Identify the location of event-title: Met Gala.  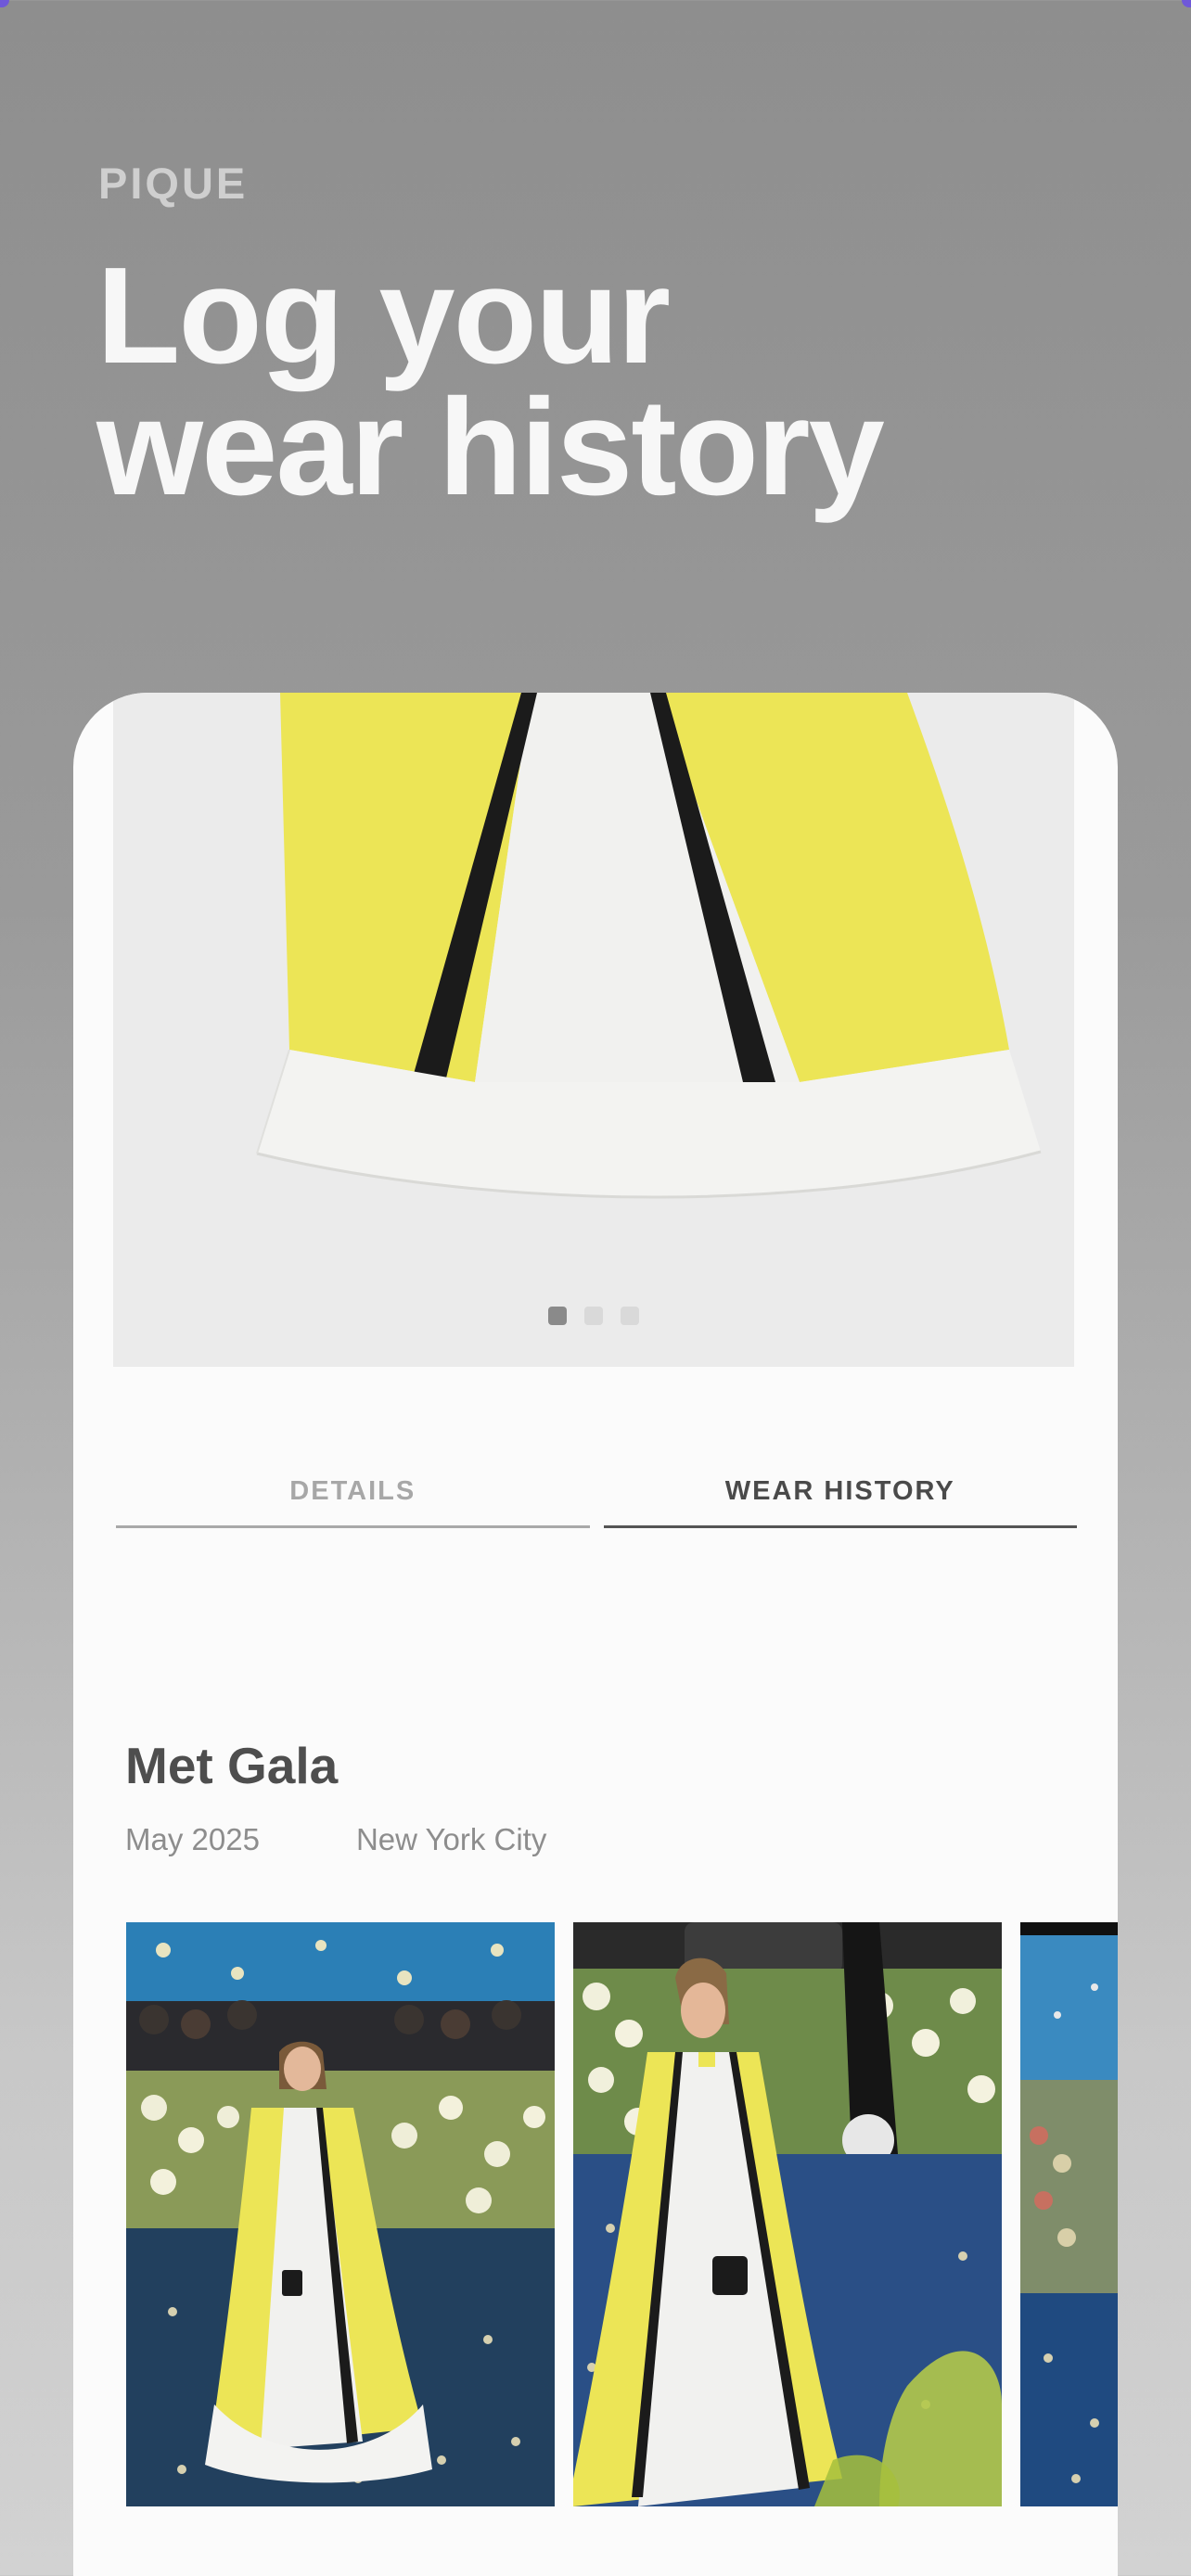
(232, 1766).